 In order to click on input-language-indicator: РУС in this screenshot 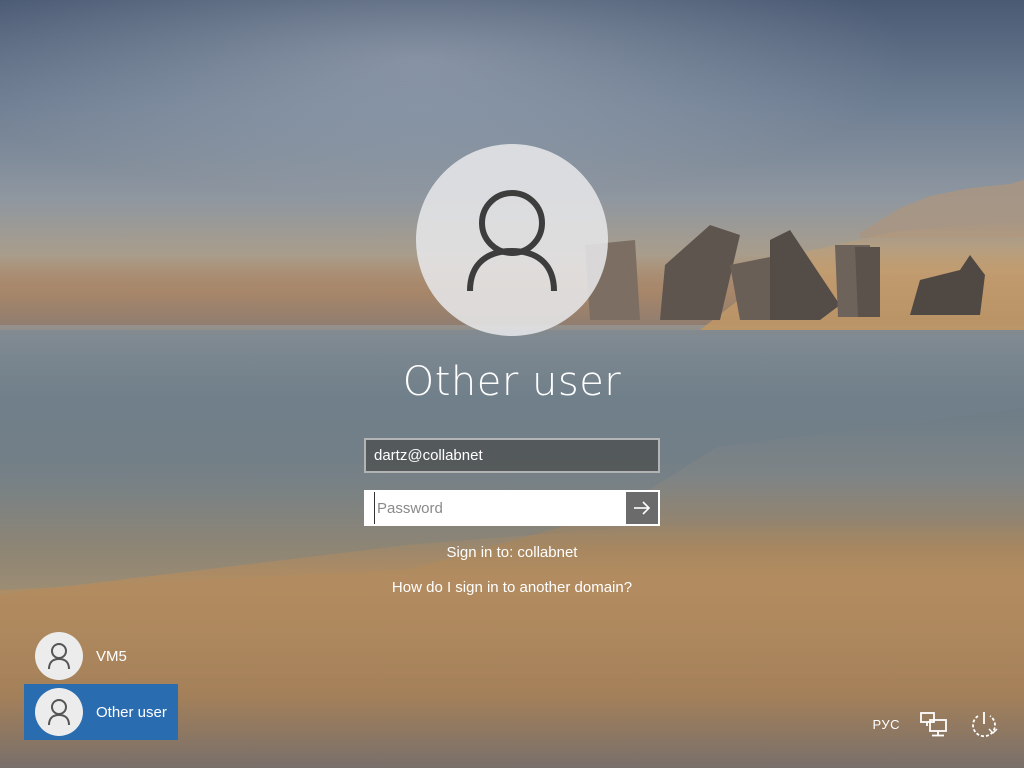, I will do `click(886, 724)`.